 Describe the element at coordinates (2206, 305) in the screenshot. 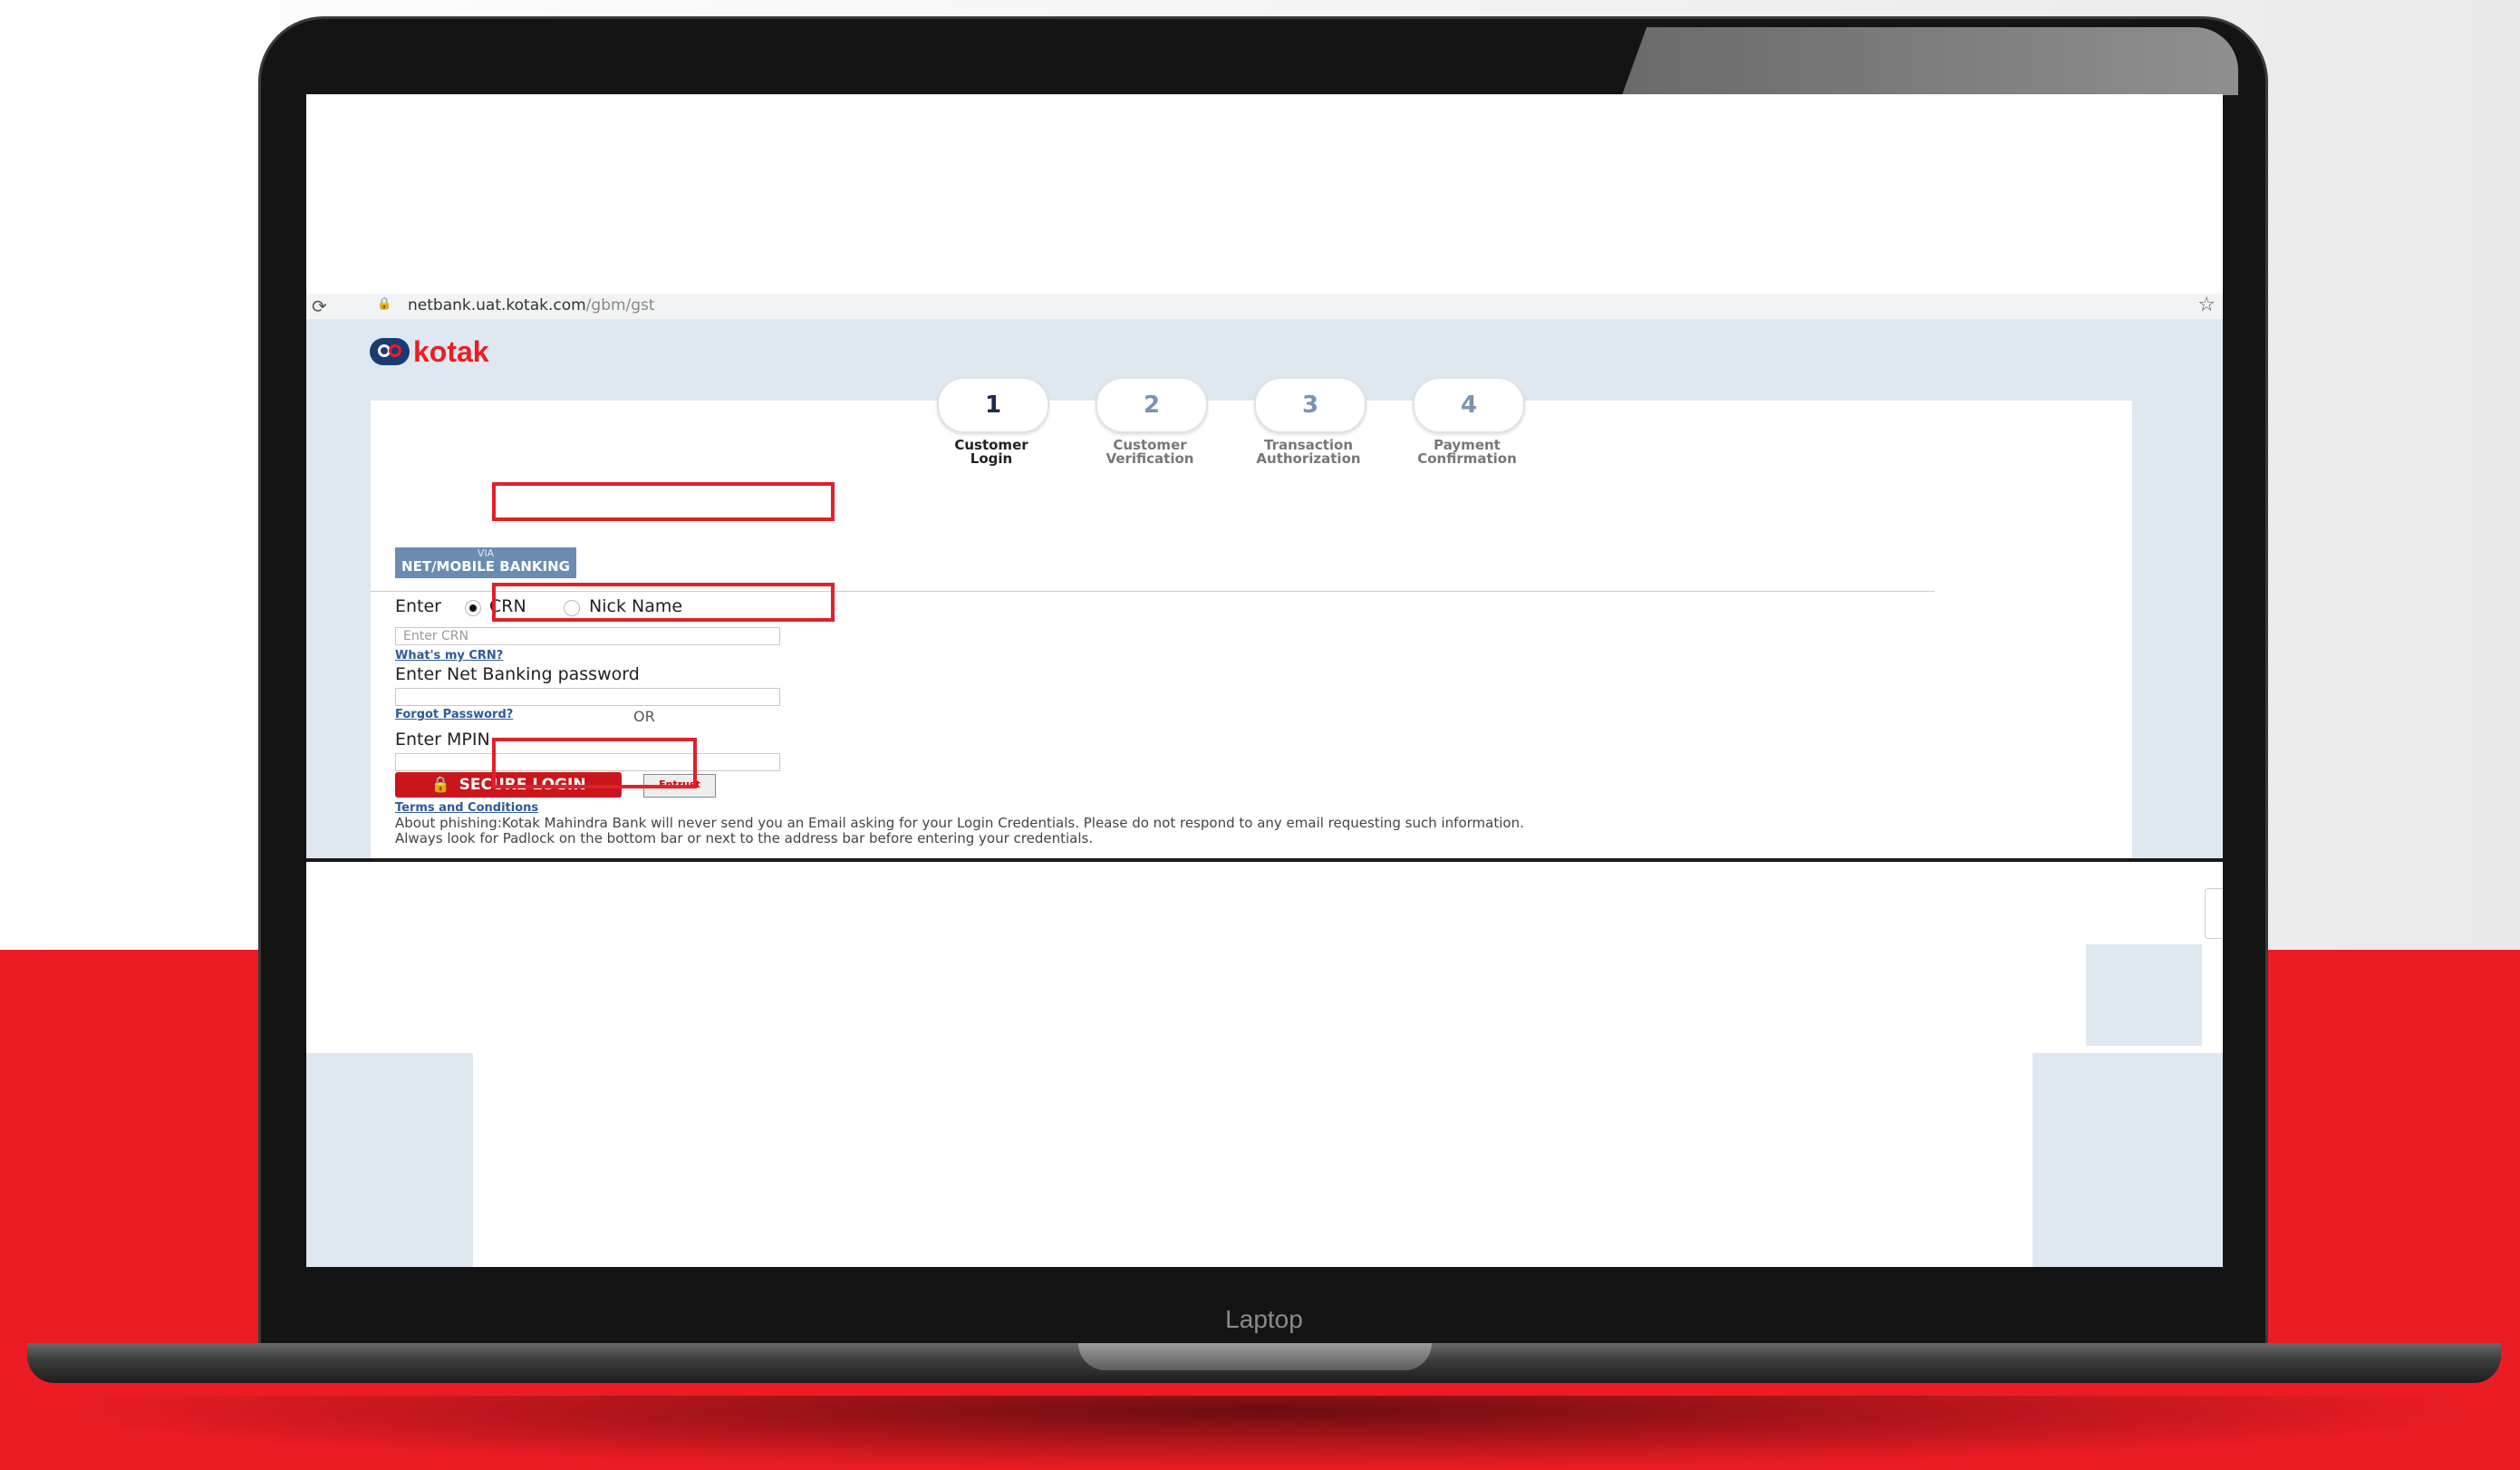

I see `bookmark-star-icon: ☆` at that location.